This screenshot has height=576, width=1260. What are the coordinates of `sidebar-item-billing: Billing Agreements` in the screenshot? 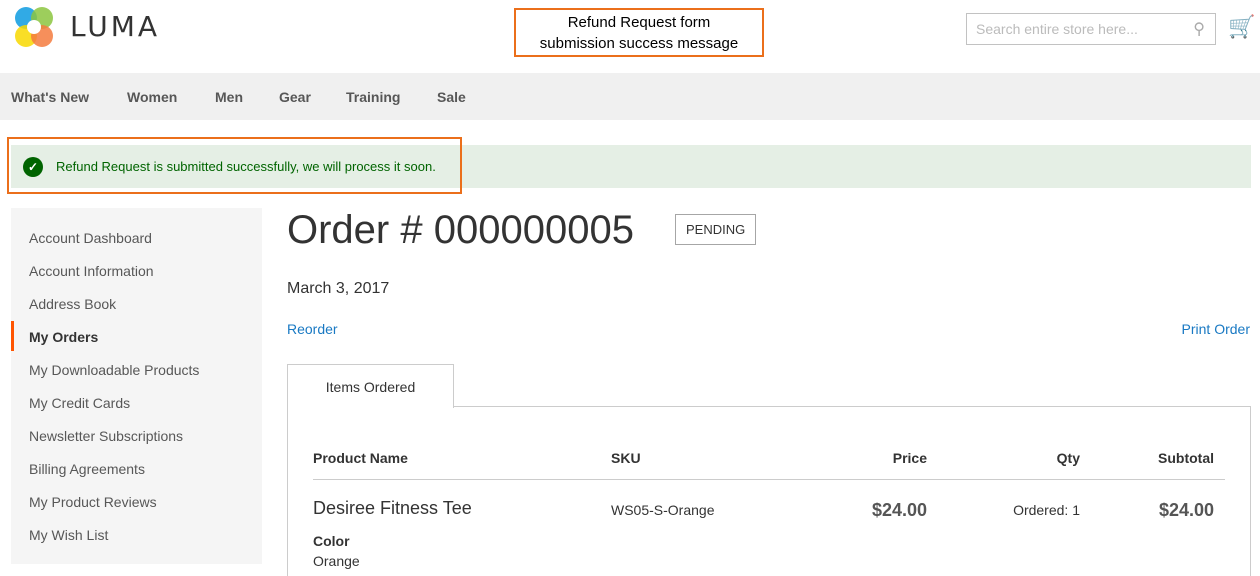 It's located at (87, 469).